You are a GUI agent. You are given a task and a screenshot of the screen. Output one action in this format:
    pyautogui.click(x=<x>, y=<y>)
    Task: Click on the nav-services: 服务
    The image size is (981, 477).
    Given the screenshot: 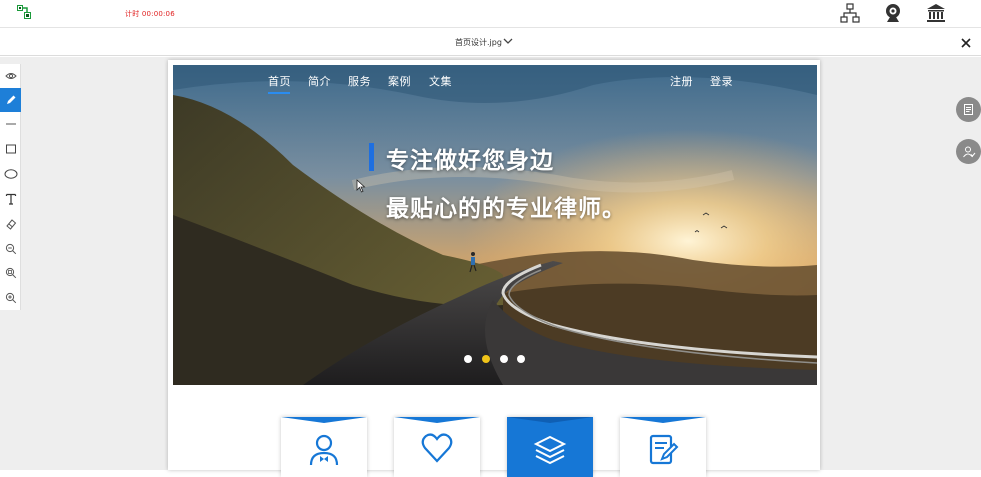 What is the action you would take?
    pyautogui.click(x=359, y=81)
    